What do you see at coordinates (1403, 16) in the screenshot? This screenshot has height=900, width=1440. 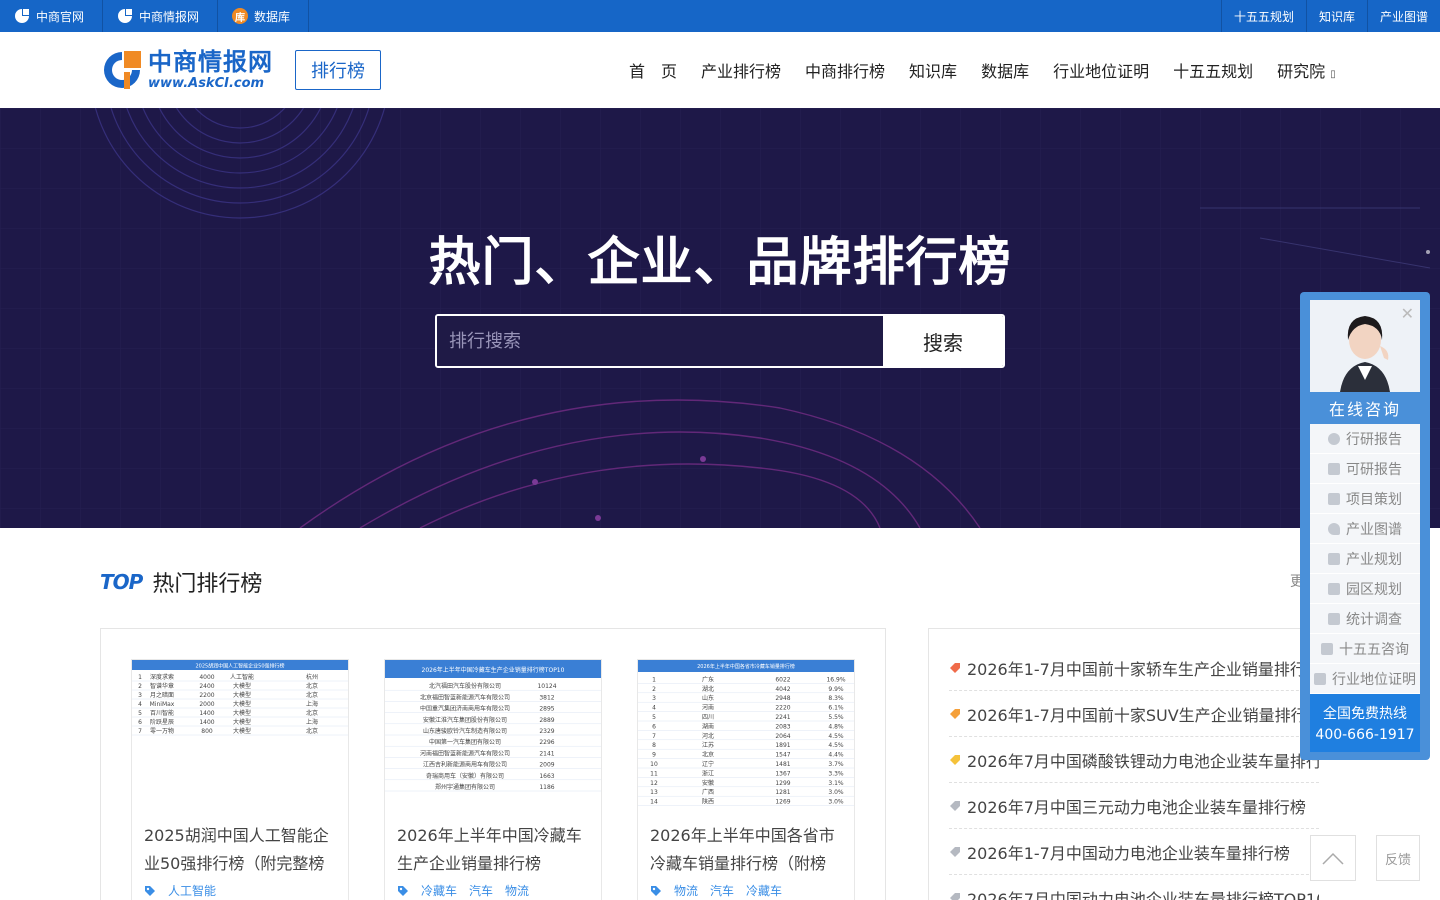 I see `topbar-link-industry-map: 产业图谱` at bounding box center [1403, 16].